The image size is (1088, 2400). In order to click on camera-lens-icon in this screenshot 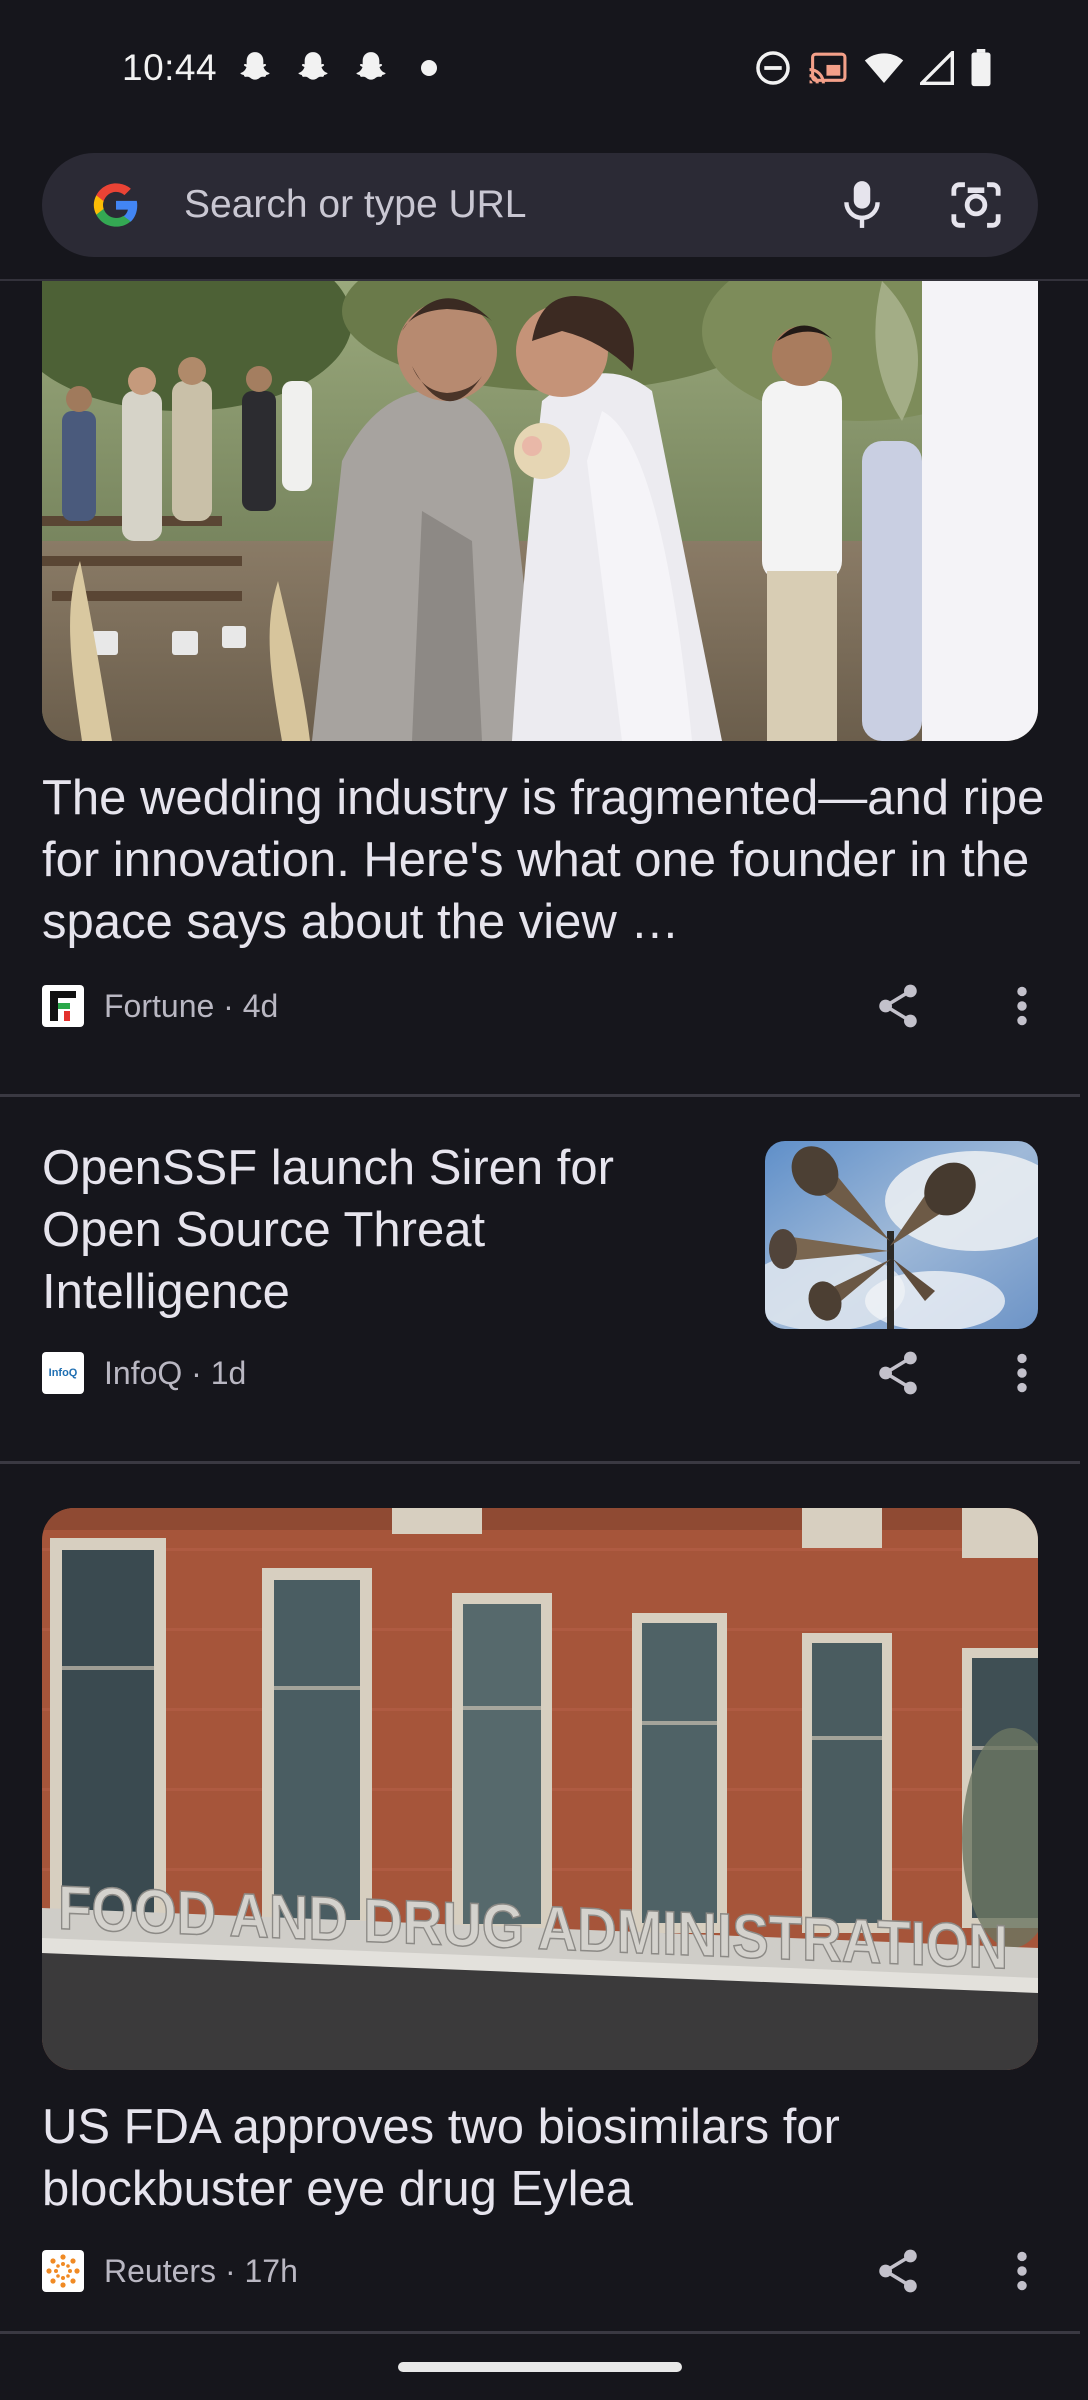, I will do `click(976, 205)`.